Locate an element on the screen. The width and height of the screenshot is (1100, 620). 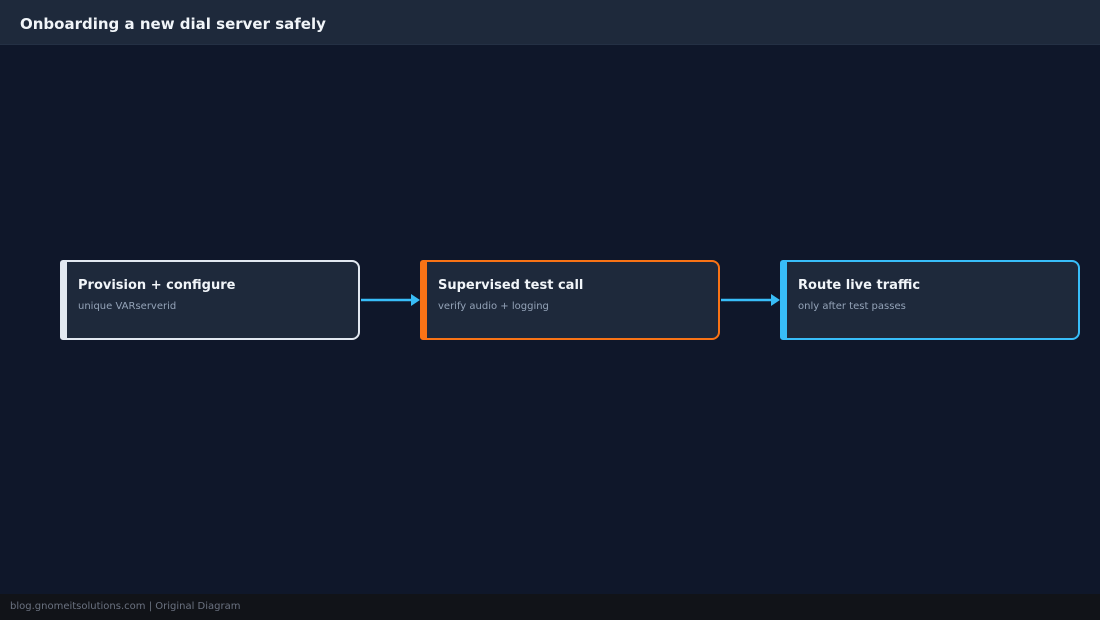
edge-test-call-to-route is located at coordinates (750, 300).